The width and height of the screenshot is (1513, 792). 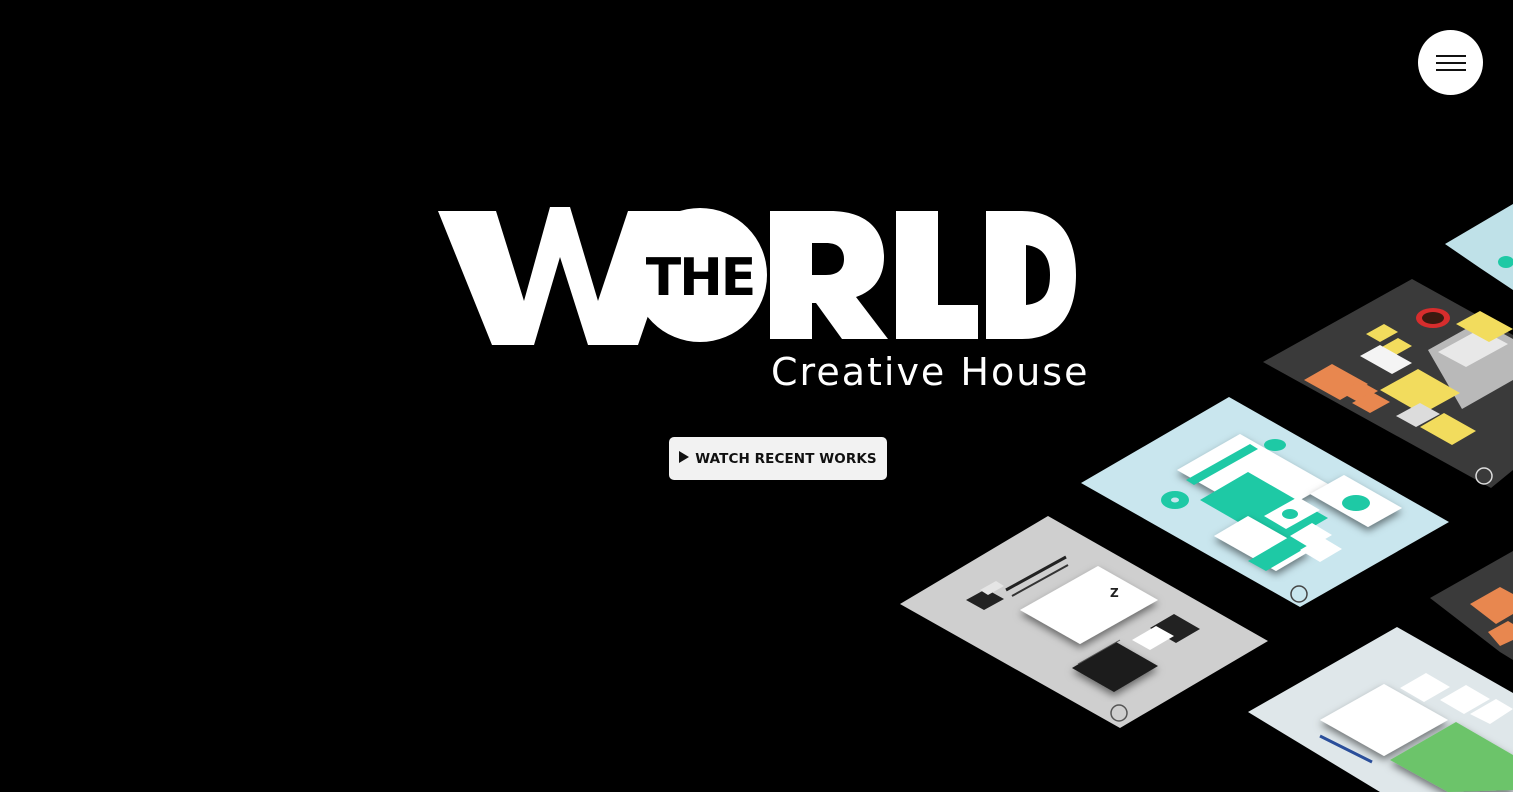 I want to click on logo-text-the: THE, so click(x=700, y=278).